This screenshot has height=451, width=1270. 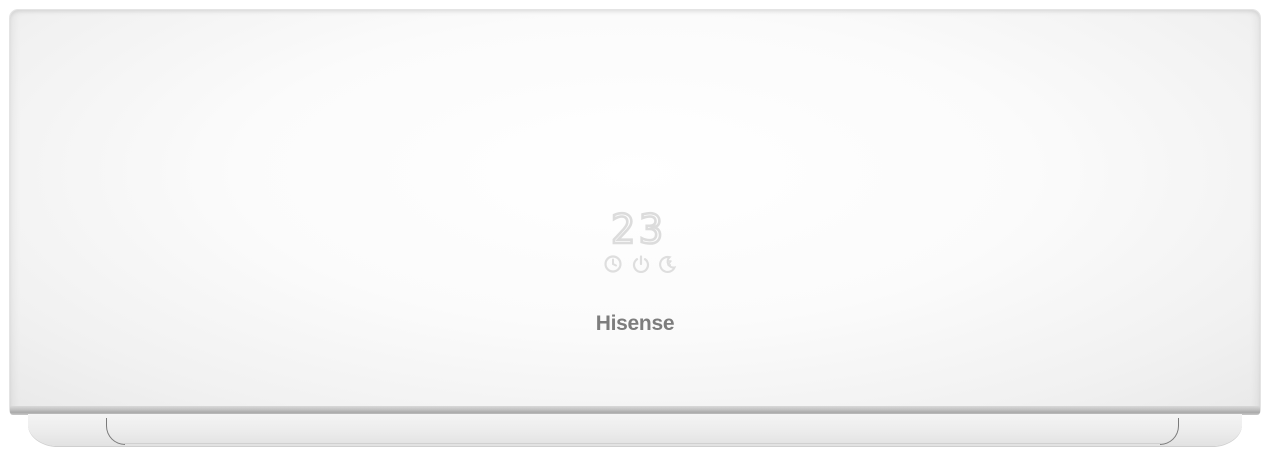 I want to click on indicator-row, so click(x=643, y=265).